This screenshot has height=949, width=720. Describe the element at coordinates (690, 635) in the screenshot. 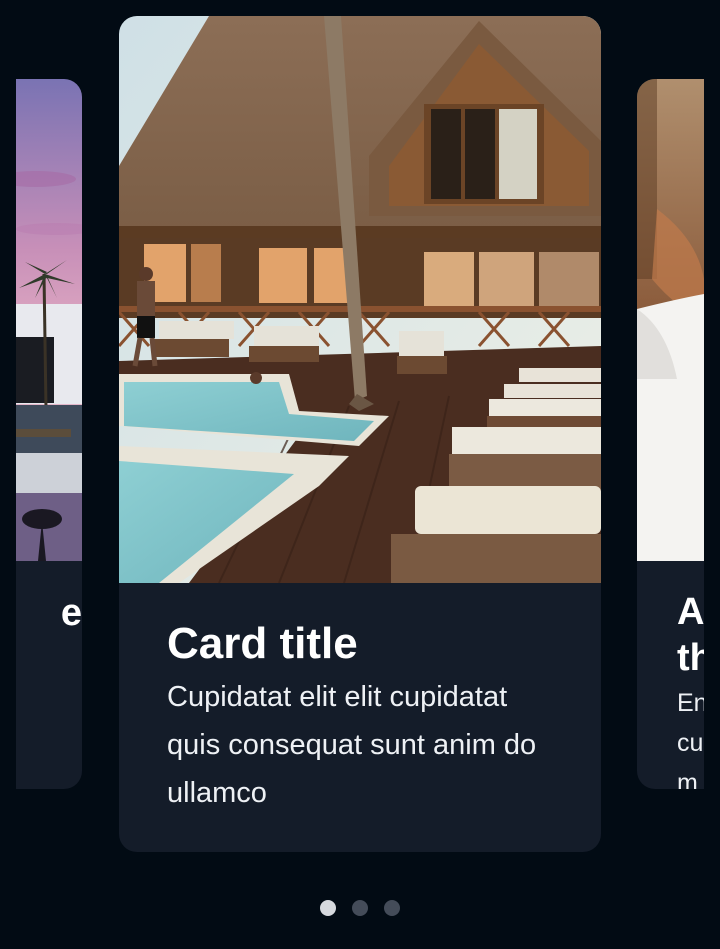

I see `card-title-fragment: A th` at that location.